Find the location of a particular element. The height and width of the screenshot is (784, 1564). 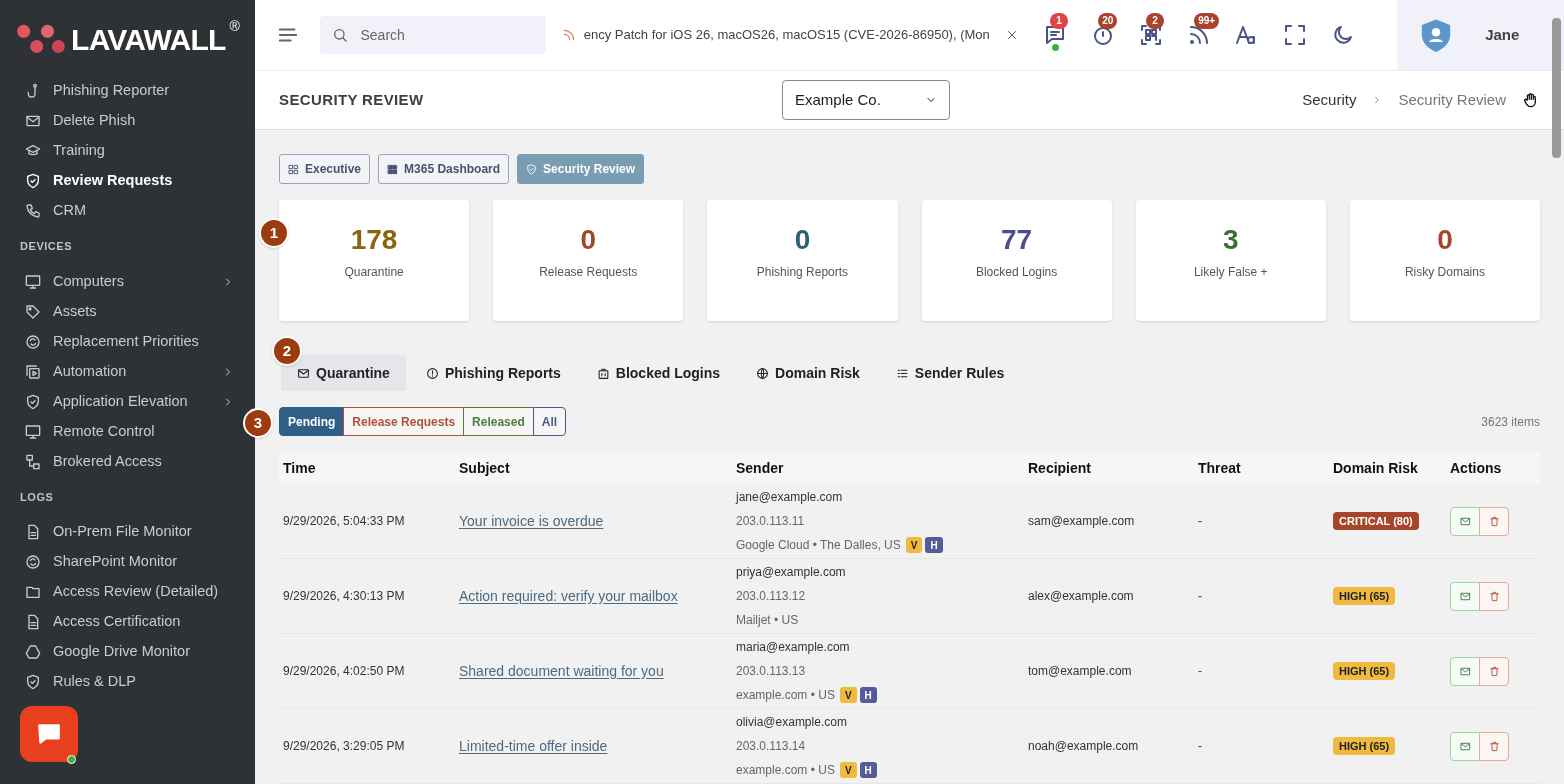

close-icon is located at coordinates (1012, 34).